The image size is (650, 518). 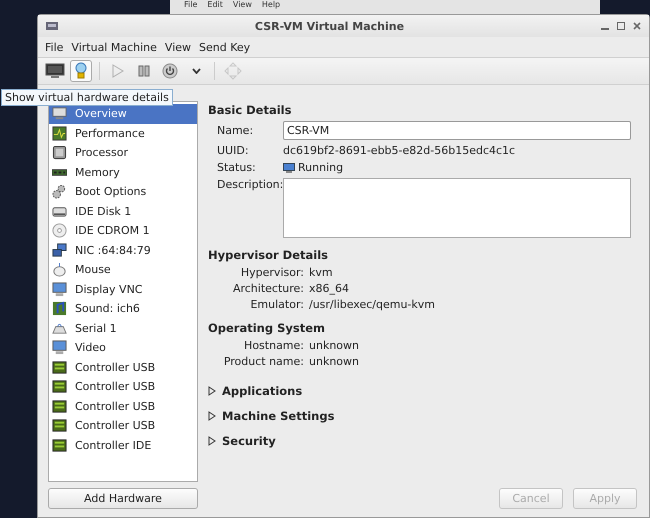 I want to click on uuid-value: dc619bf2-8691-ebb5-e82d-56b15edc4c1c, so click(x=399, y=150).